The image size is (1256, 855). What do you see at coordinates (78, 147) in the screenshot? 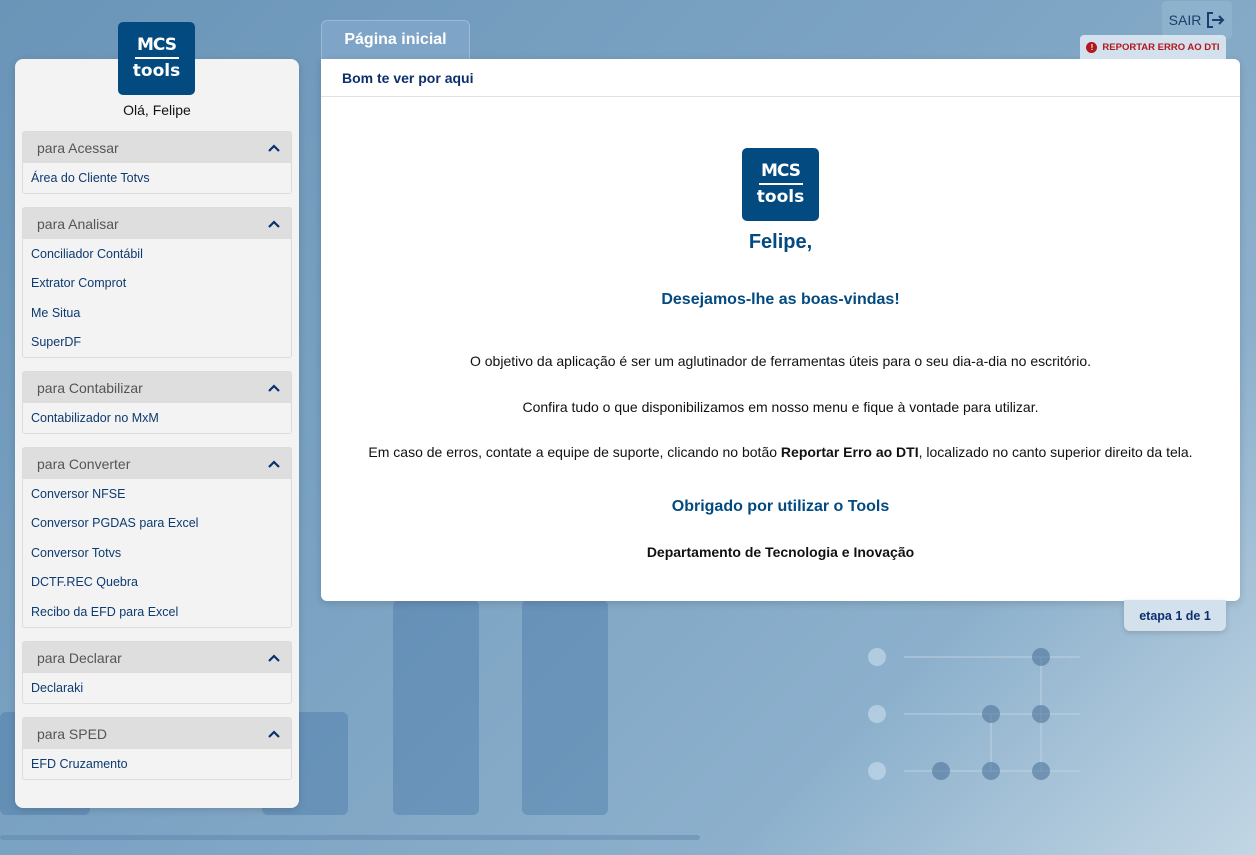
I see `sidebar-group-title: para Acessar` at bounding box center [78, 147].